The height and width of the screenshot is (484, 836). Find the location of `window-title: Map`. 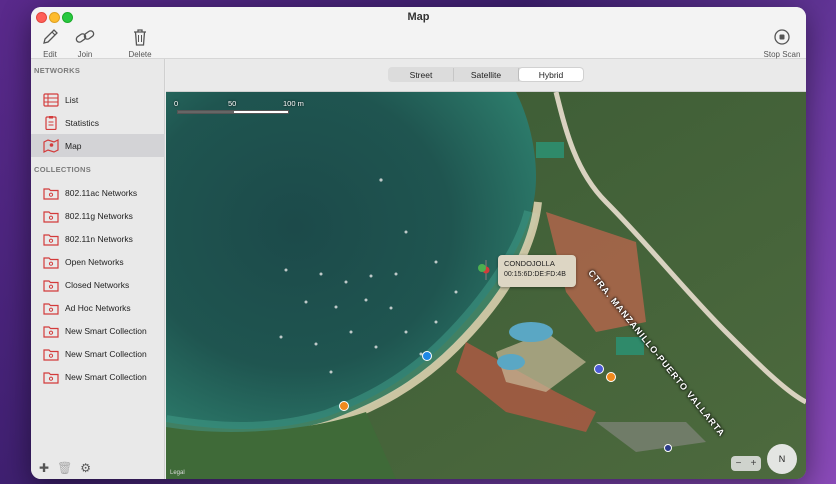

window-title: Map is located at coordinates (418, 17).